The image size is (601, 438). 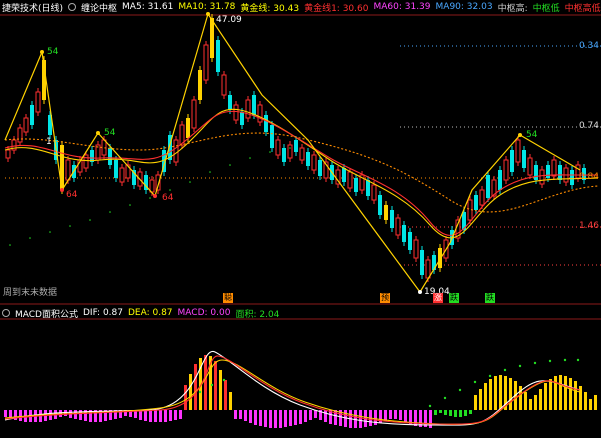 I want to click on signal-mark-4: 跌, so click(x=454, y=298).